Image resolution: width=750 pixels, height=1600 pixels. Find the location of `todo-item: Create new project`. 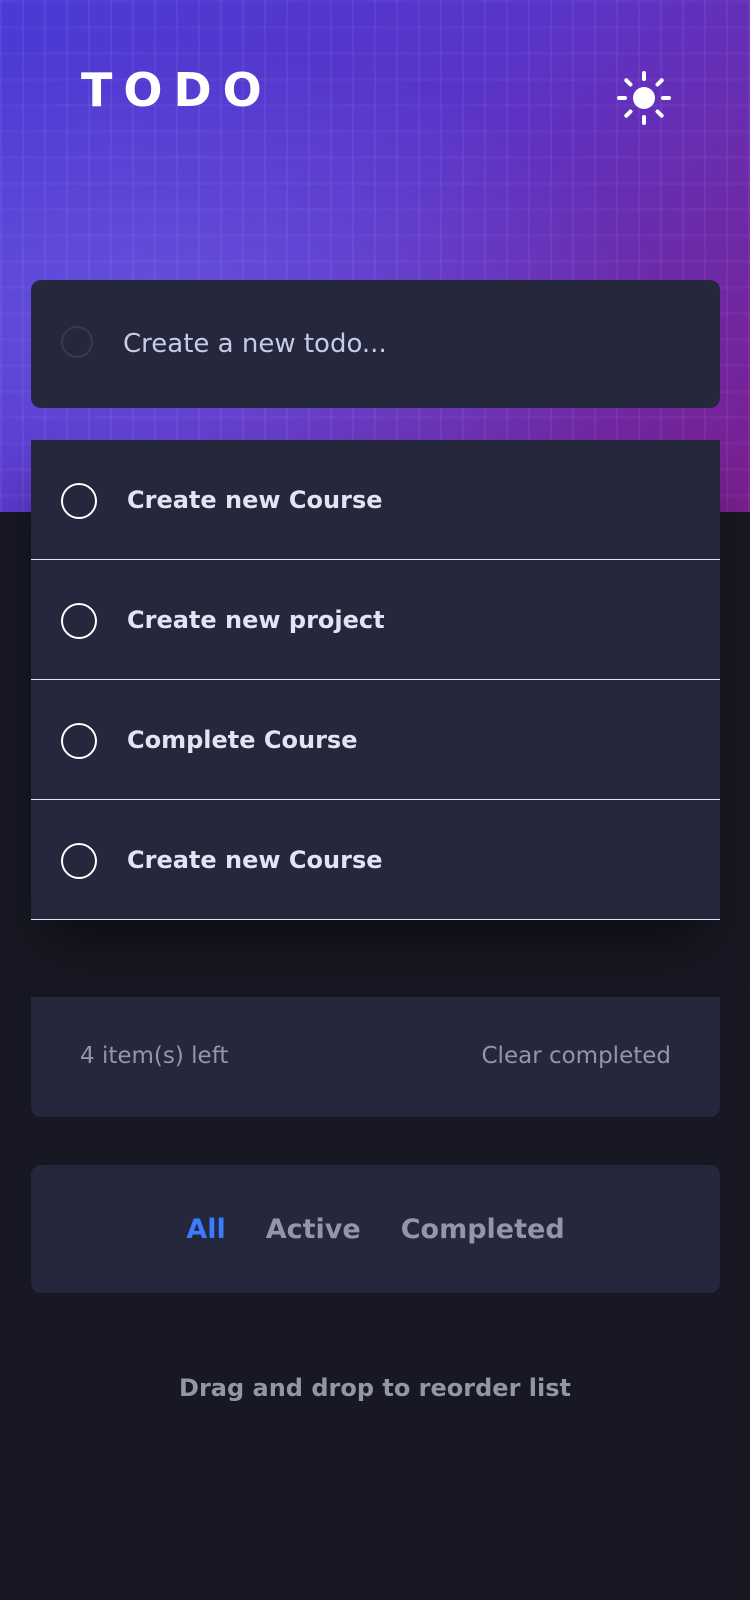

todo-item: Create new project is located at coordinates (375, 620).